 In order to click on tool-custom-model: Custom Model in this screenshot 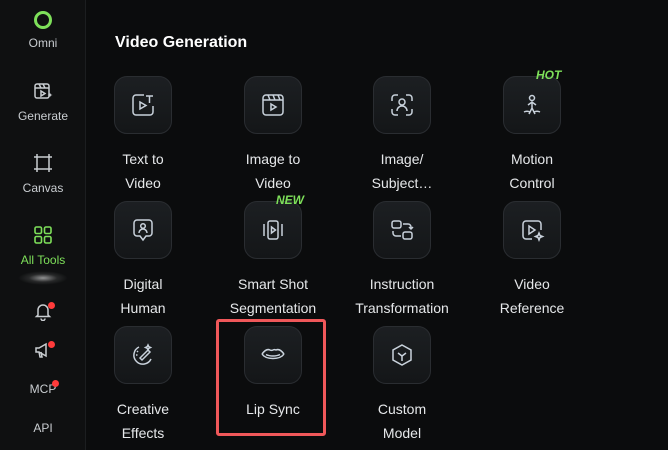, I will do `click(402, 385)`.